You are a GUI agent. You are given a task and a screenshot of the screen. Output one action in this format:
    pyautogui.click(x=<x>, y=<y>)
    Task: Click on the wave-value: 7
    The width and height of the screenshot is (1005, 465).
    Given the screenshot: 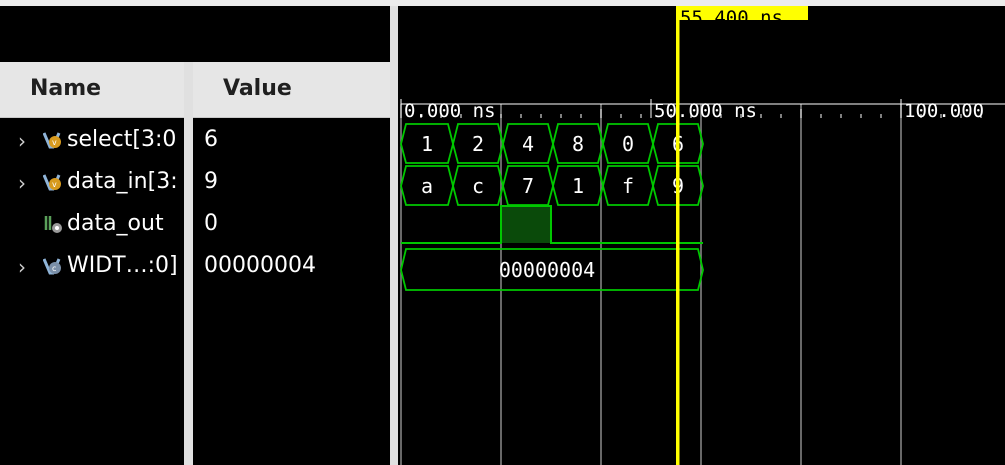 What is the action you would take?
    pyautogui.click(x=528, y=186)
    